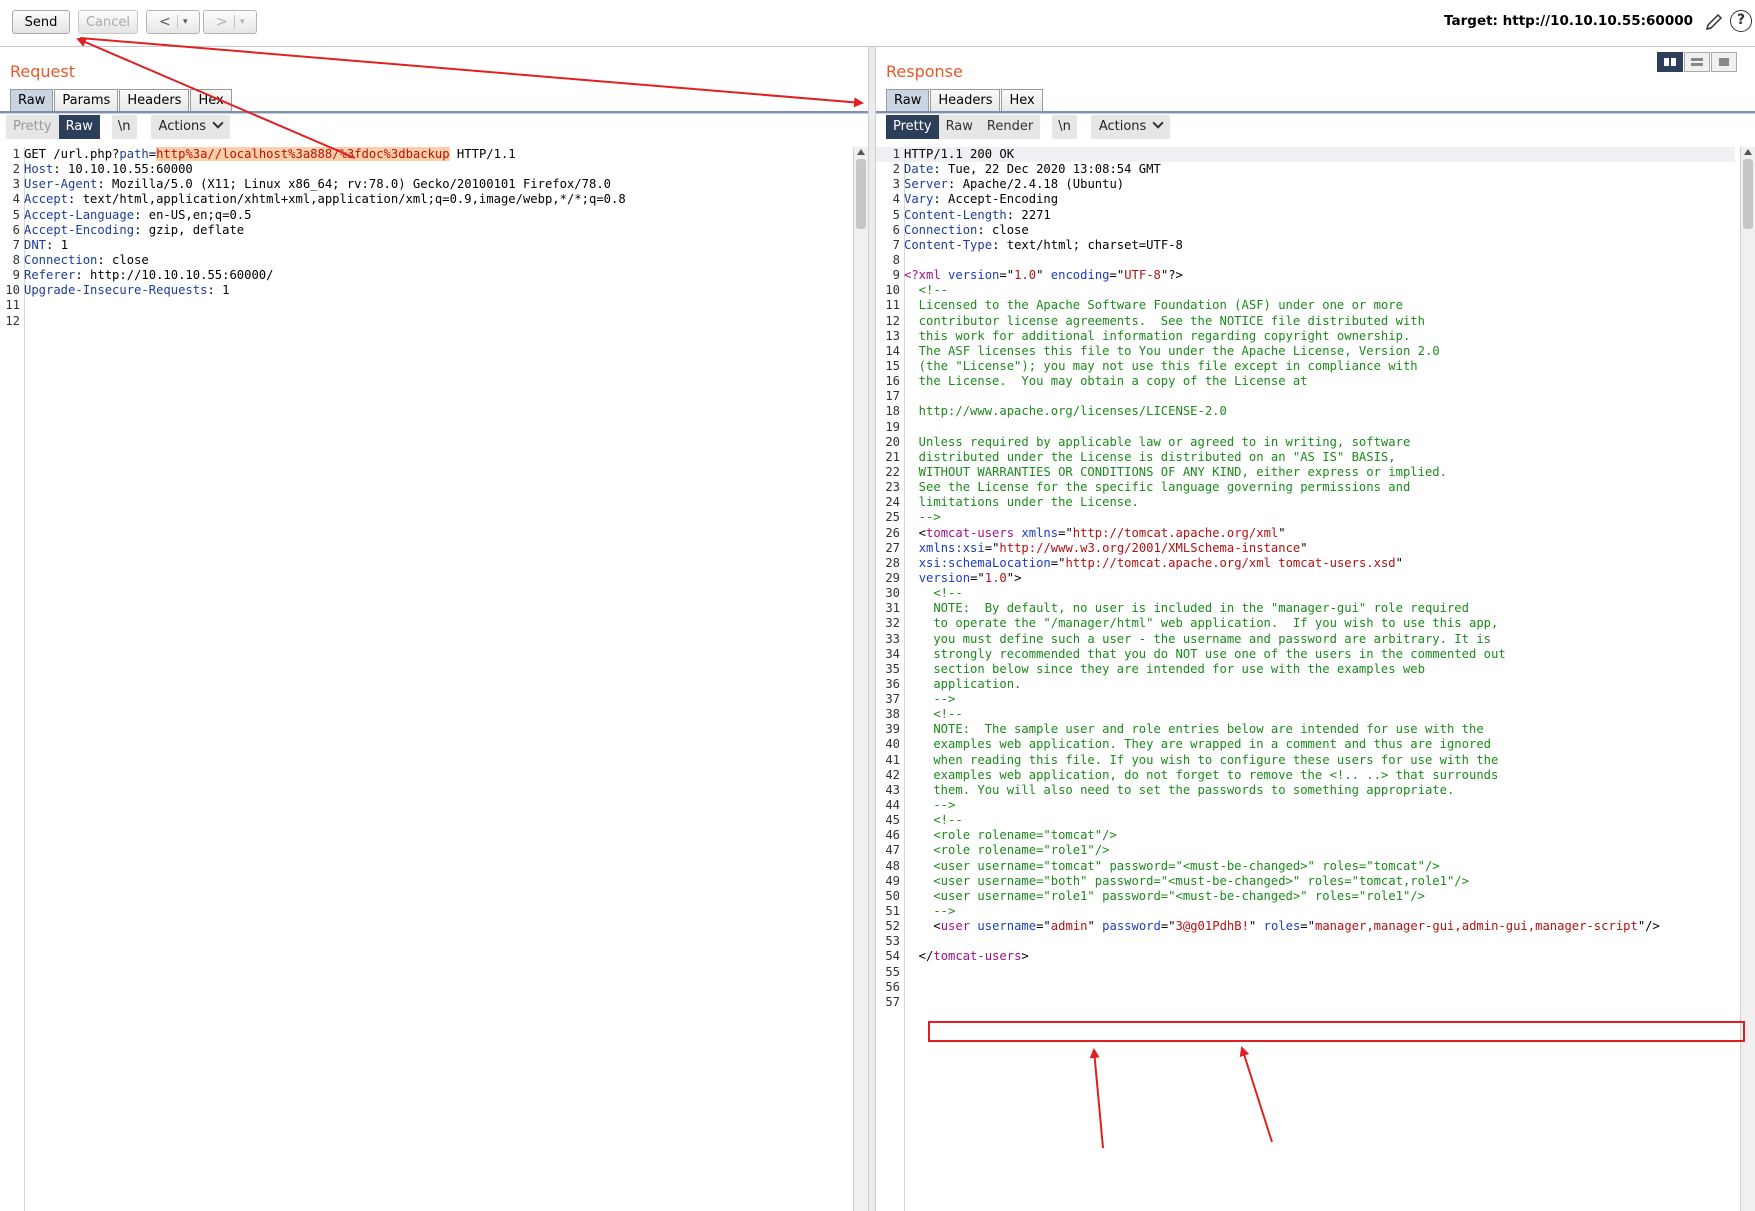  What do you see at coordinates (211, 100) in the screenshot?
I see `request-tab-hex: Hex` at bounding box center [211, 100].